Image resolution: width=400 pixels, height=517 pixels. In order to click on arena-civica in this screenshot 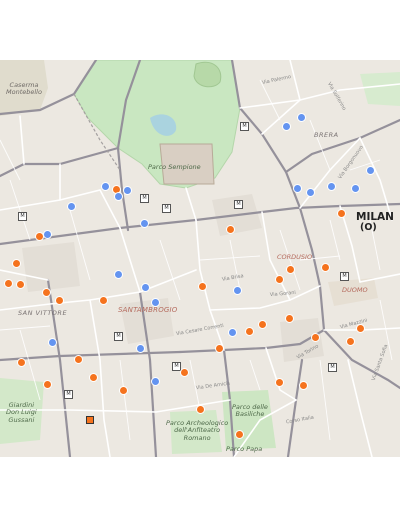, I will do `click(207, 74)`.